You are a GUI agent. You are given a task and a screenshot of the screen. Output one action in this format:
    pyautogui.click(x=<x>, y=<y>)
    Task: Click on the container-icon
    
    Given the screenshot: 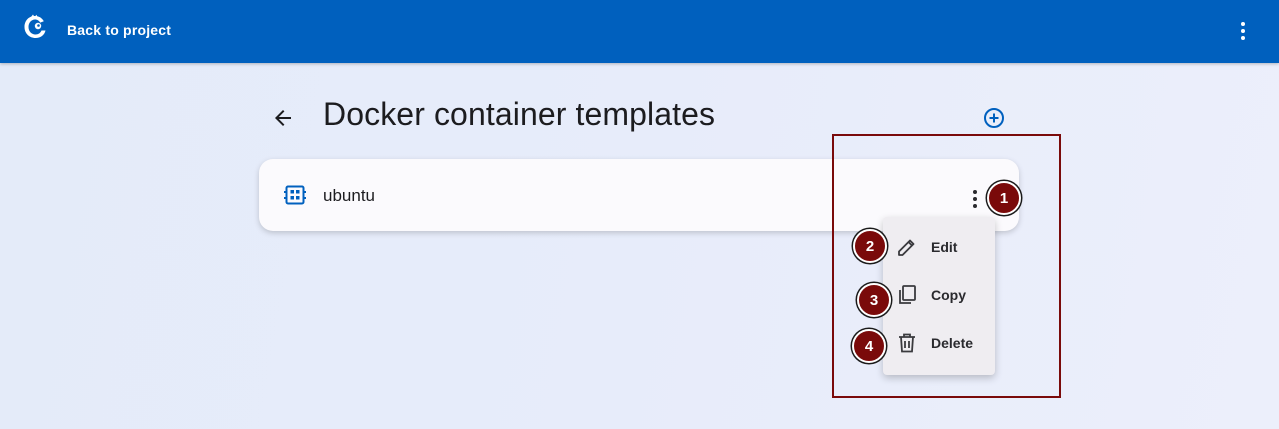 What is the action you would take?
    pyautogui.click(x=295, y=195)
    